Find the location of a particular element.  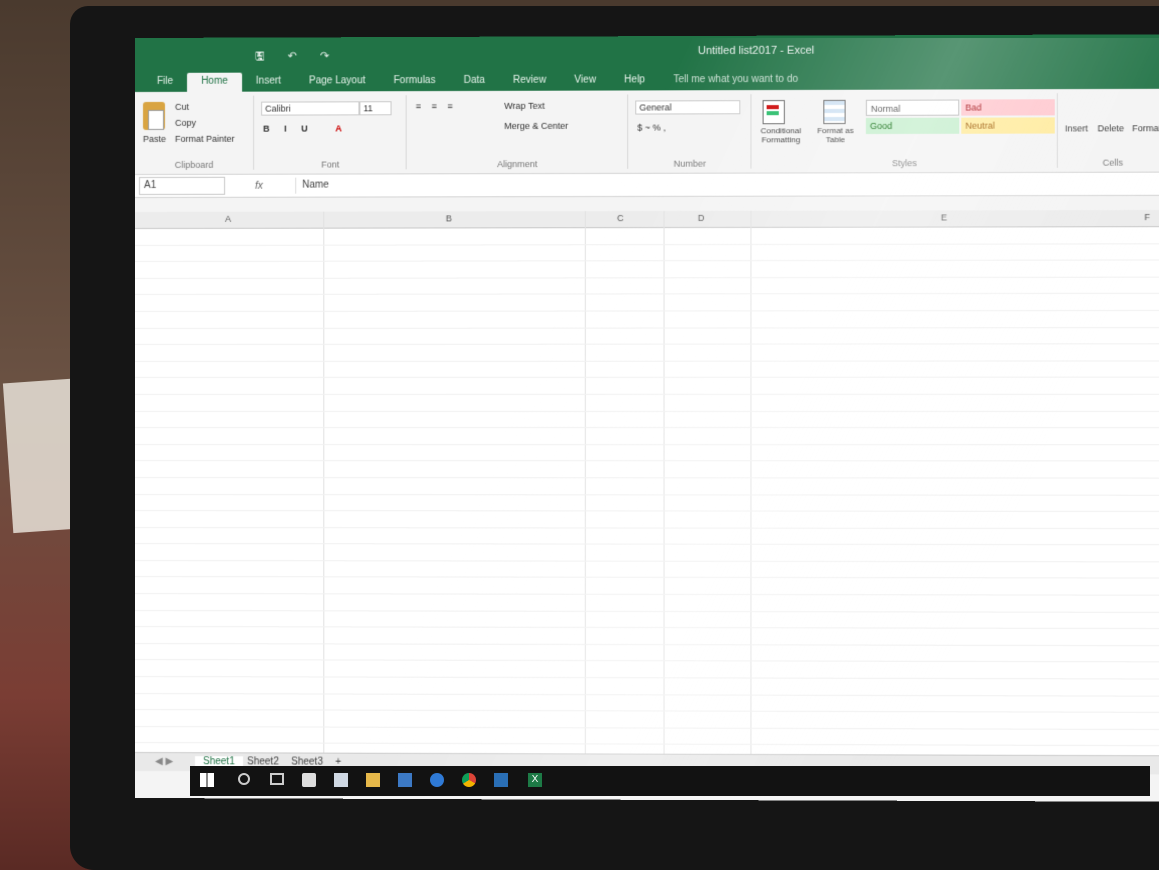

tab-page-layout: Page Layout is located at coordinates (337, 81).